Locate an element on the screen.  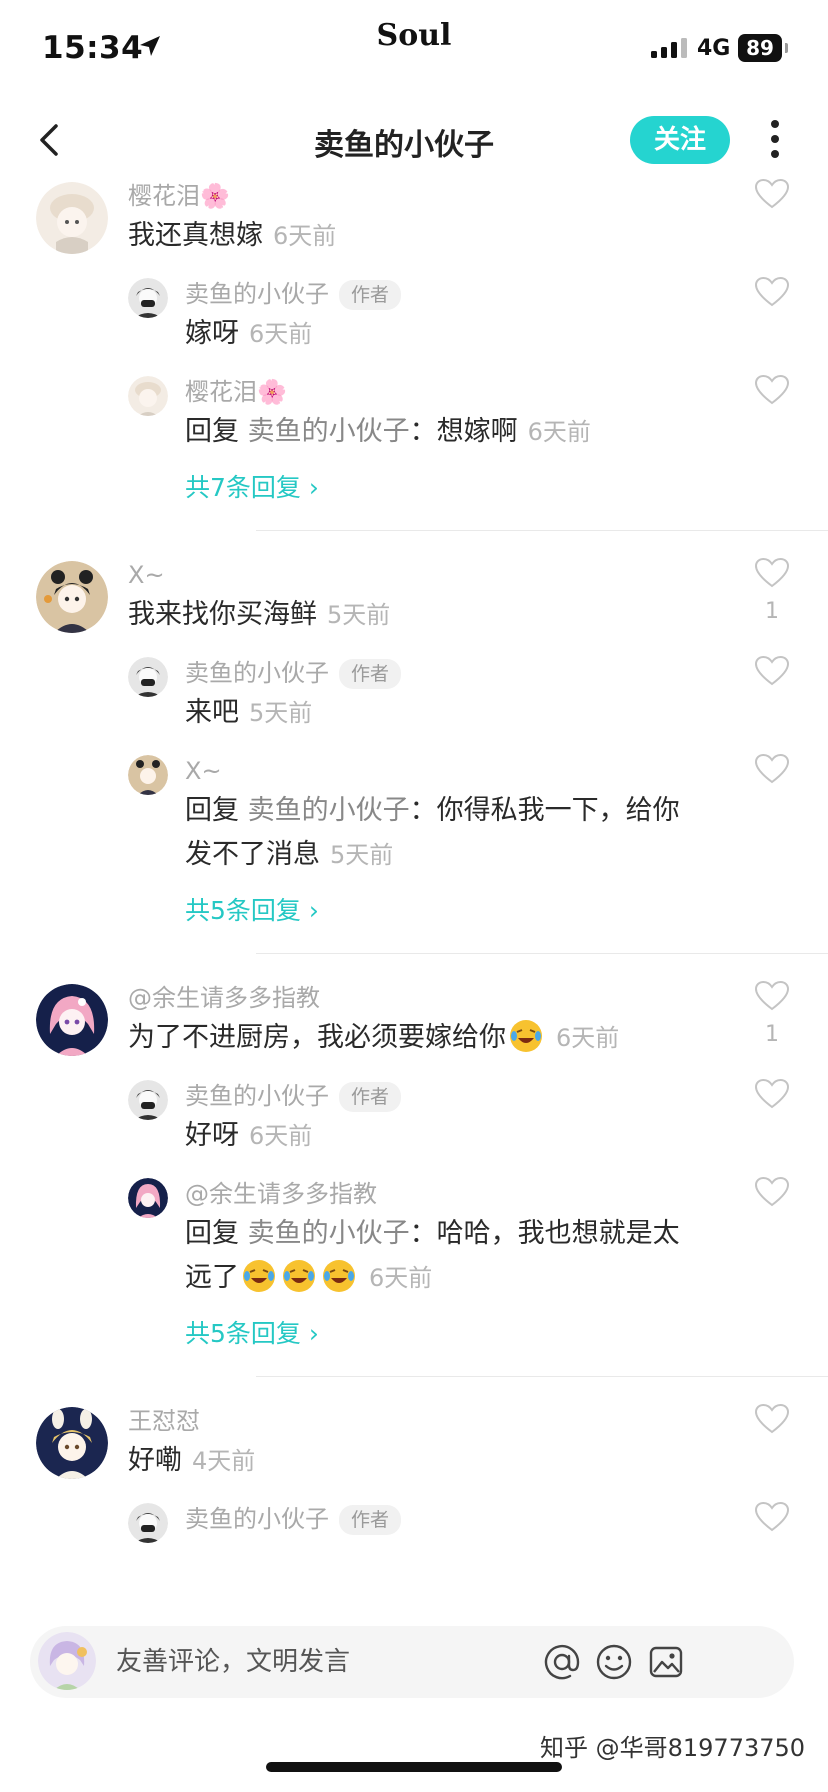
status-bar: 15:34 Soul 4G 89 is located at coordinates (414, 50).